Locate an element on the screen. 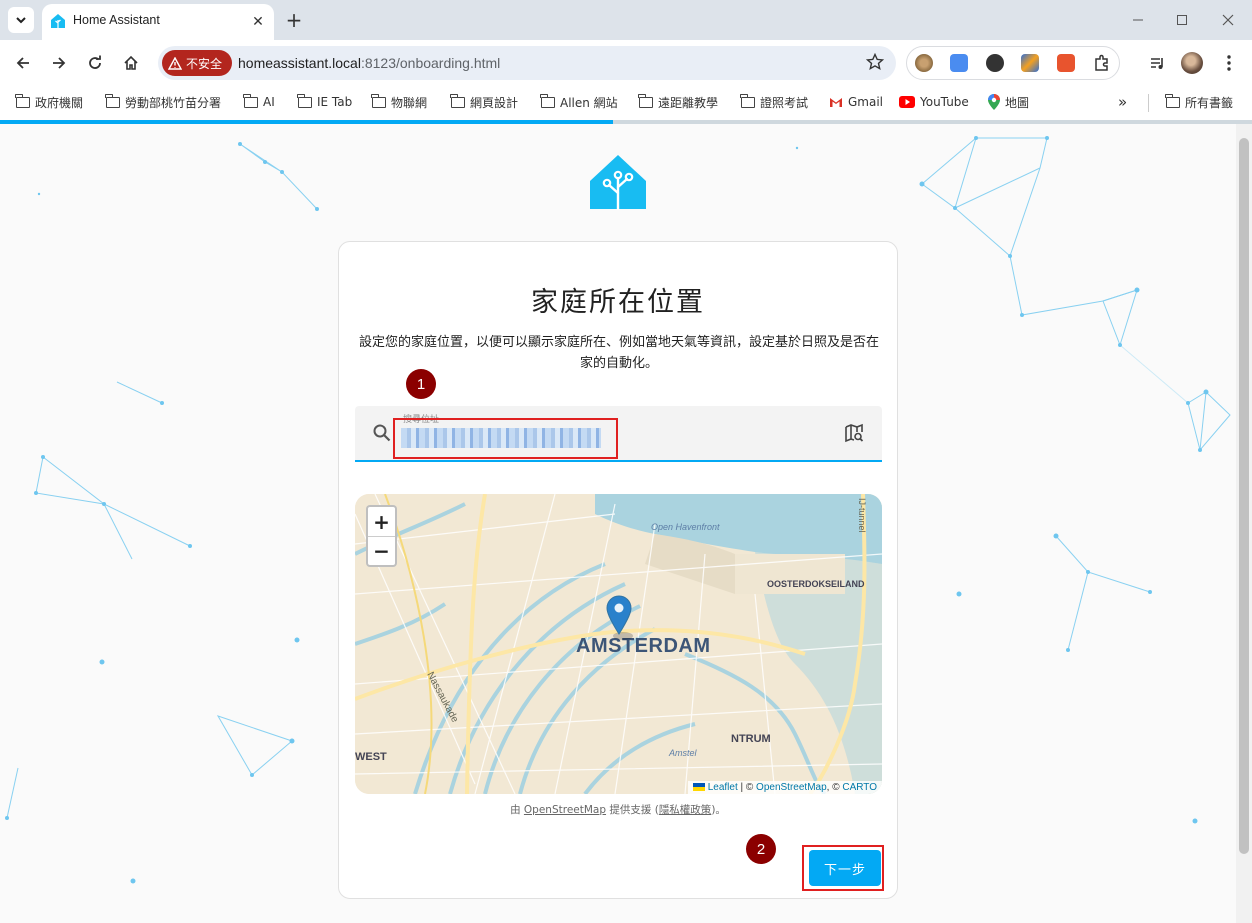 The width and height of the screenshot is (1252, 923). bookmark-label: AI is located at coordinates (269, 102).